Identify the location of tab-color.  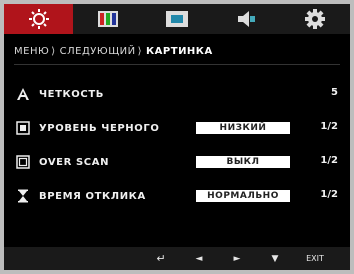
(107, 19).